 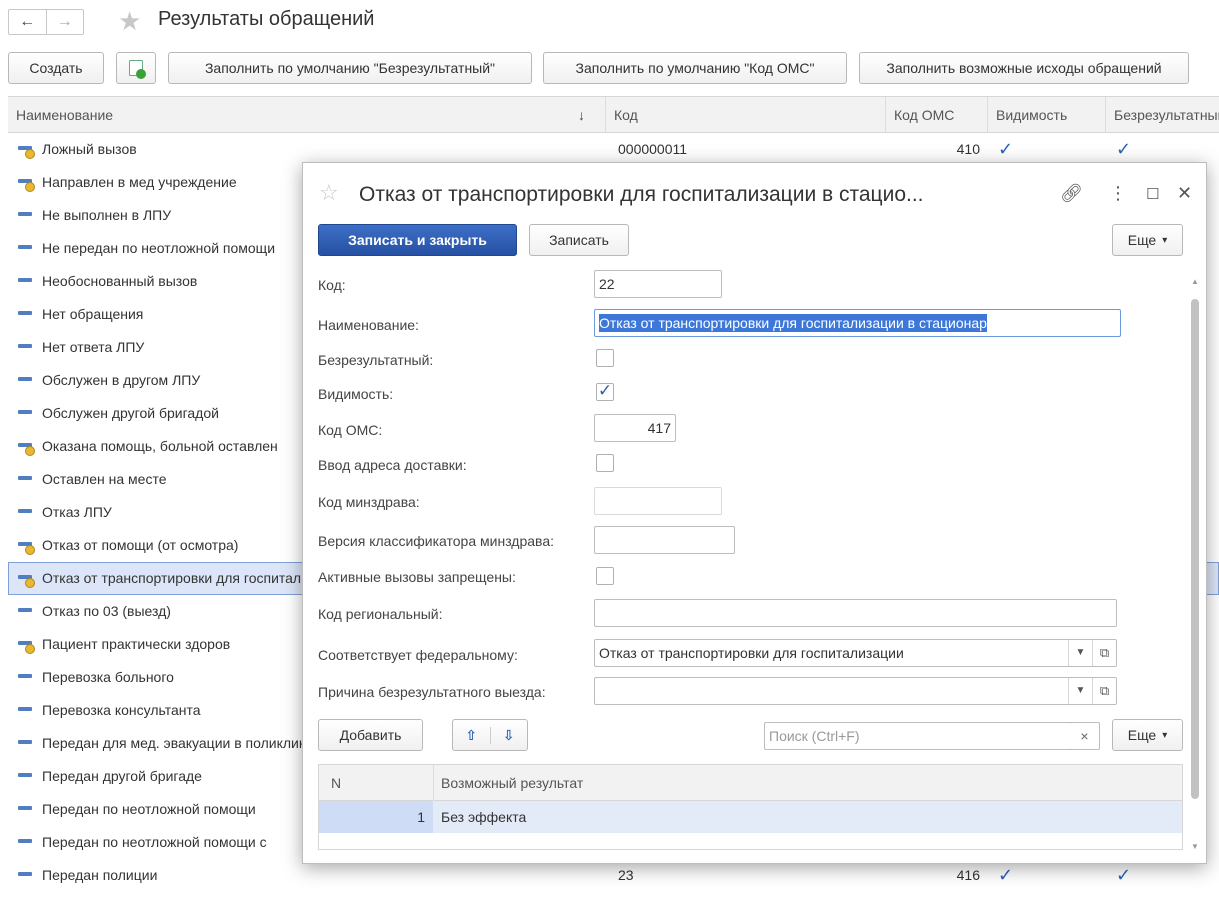 What do you see at coordinates (937, 115) in the screenshot?
I see `column-header-oms: Код ОМС` at bounding box center [937, 115].